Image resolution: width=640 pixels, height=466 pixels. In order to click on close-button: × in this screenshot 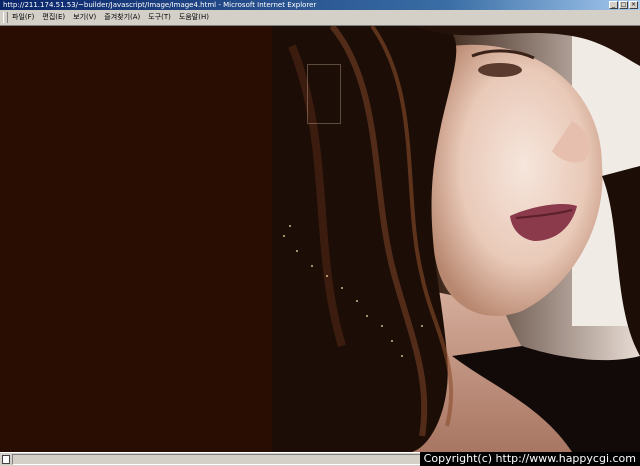, I will do `click(633, 5)`.